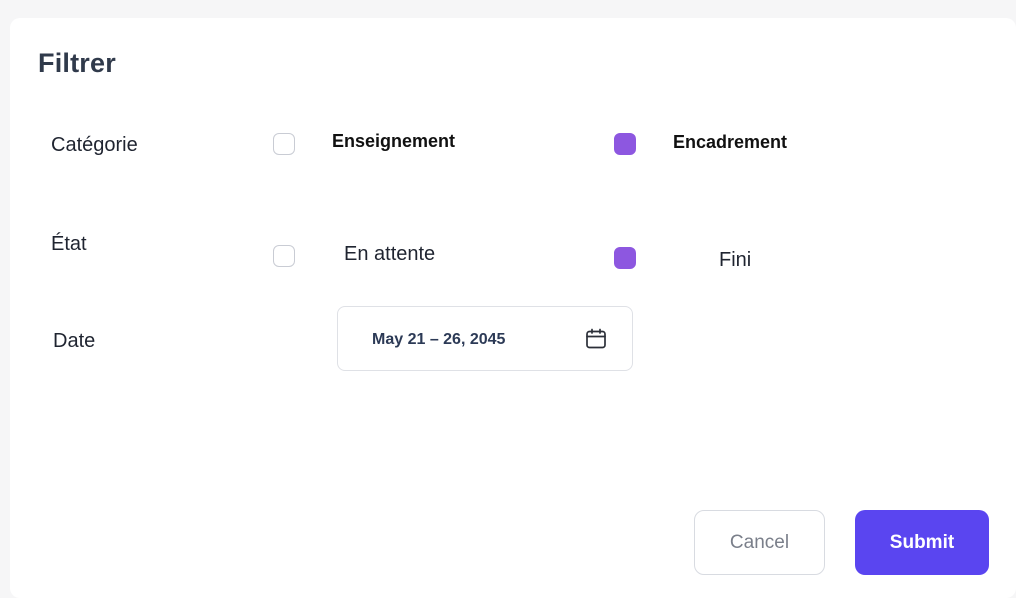 This screenshot has height=598, width=1016. What do you see at coordinates (759, 542) in the screenshot?
I see `cancel-button: Cancel` at bounding box center [759, 542].